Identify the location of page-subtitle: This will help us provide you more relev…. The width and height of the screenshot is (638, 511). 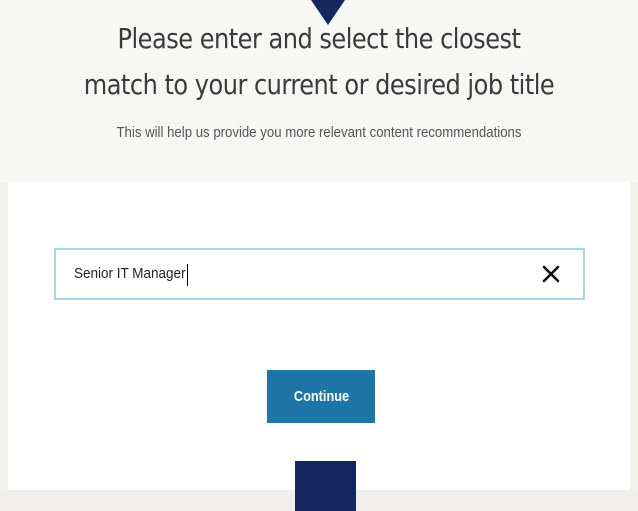
(319, 132).